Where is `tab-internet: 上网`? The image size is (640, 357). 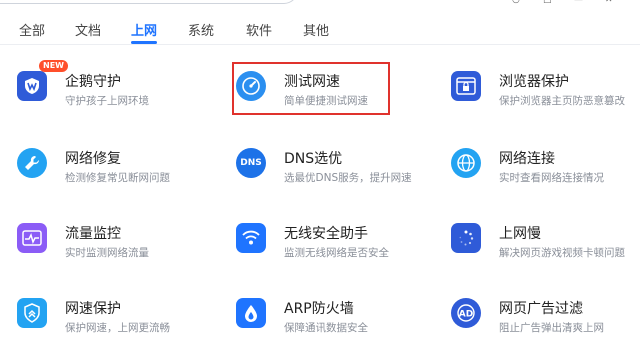
tab-internet: 上网 is located at coordinates (144, 29).